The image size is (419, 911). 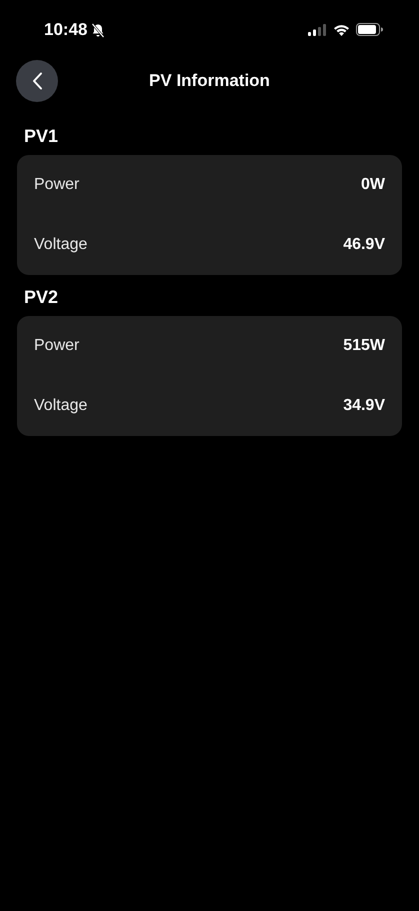 What do you see at coordinates (369, 29) in the screenshot?
I see `battery-icon` at bounding box center [369, 29].